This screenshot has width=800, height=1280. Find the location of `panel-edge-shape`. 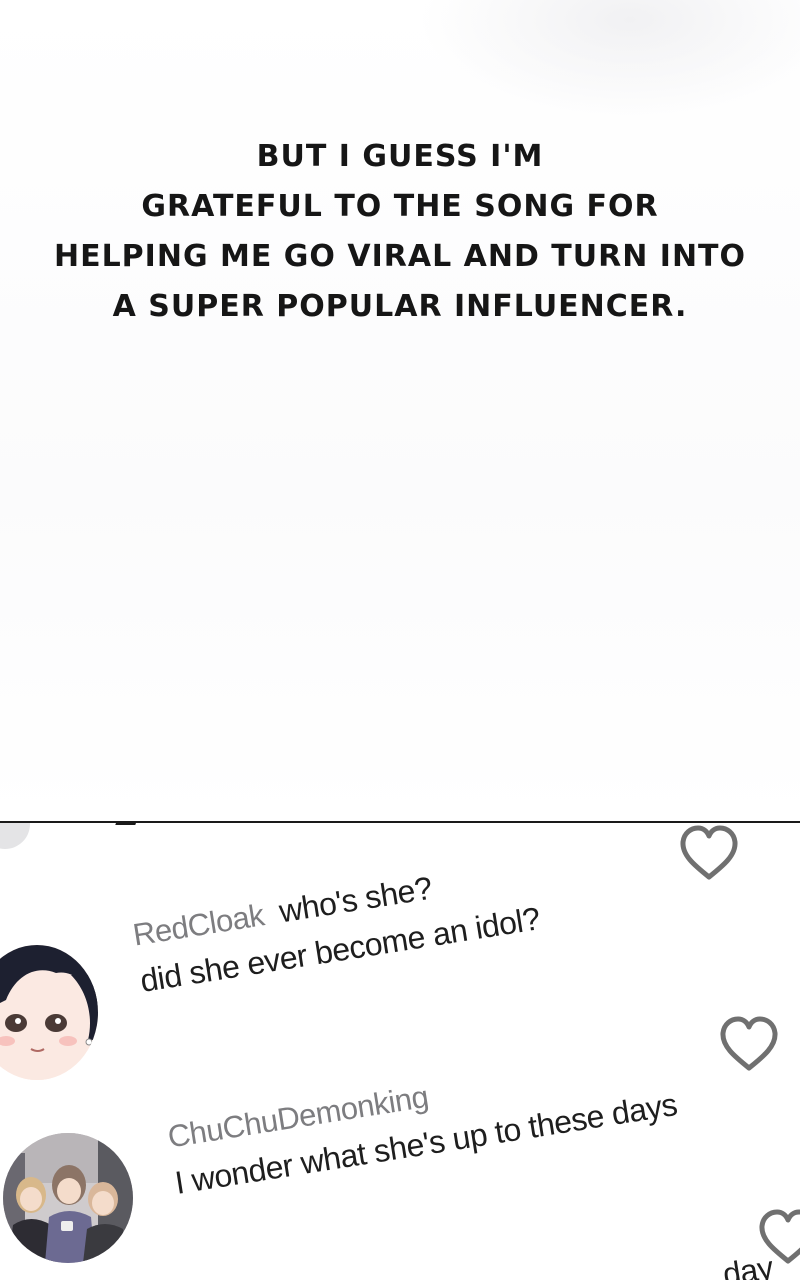

panel-edge-shape is located at coordinates (15, 836).